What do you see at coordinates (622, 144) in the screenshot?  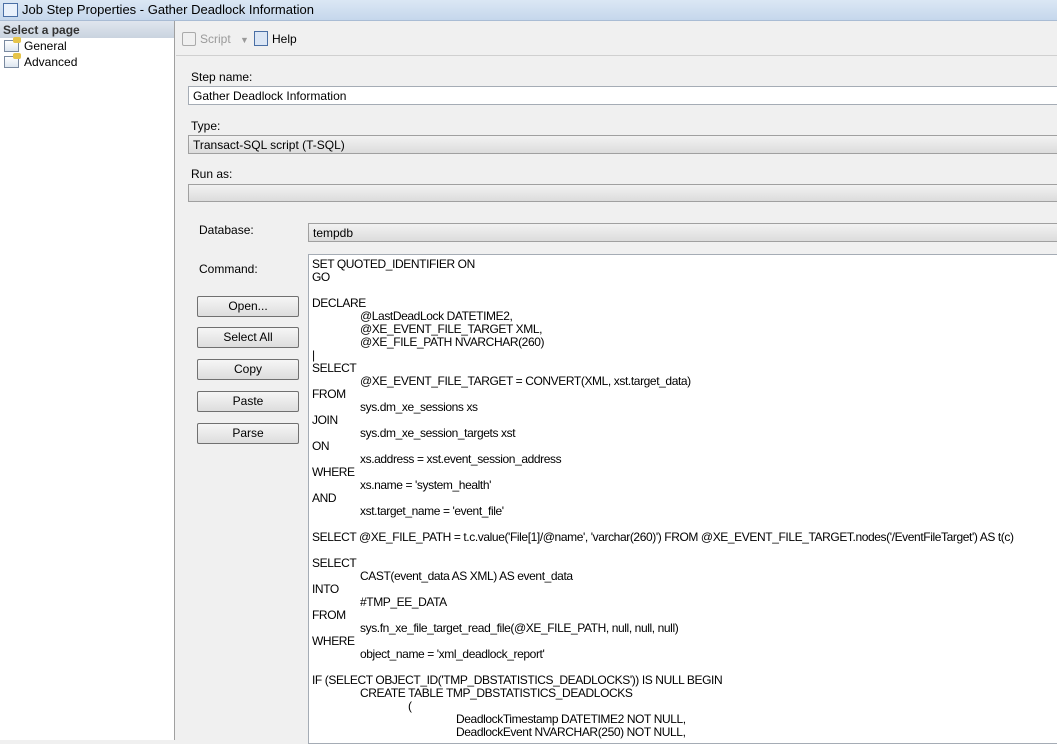 I see `type-select: Transact-SQL script (T-SQL)` at bounding box center [622, 144].